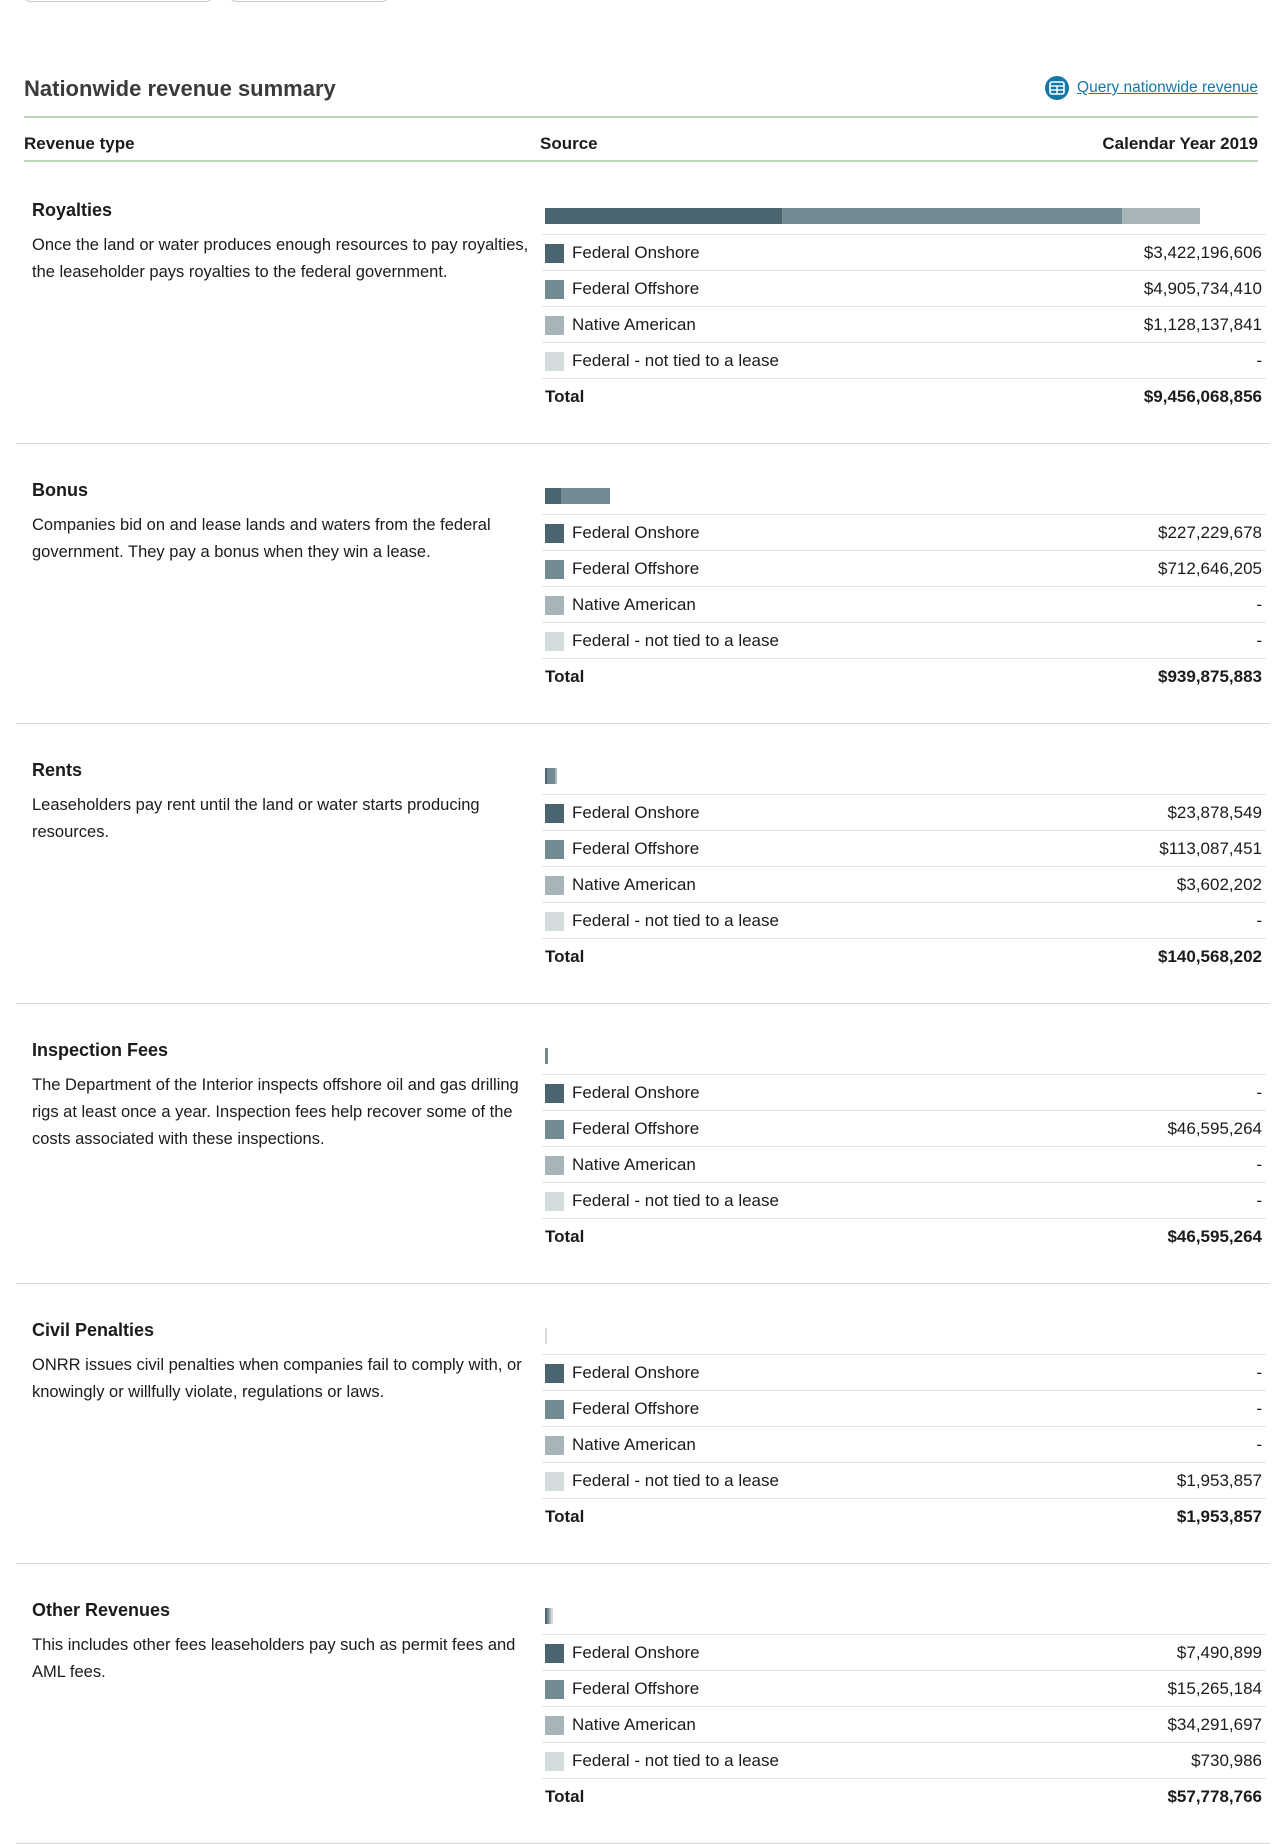  Describe the element at coordinates (1226, 1760) in the screenshot. I see `source-value: $730,986` at that location.